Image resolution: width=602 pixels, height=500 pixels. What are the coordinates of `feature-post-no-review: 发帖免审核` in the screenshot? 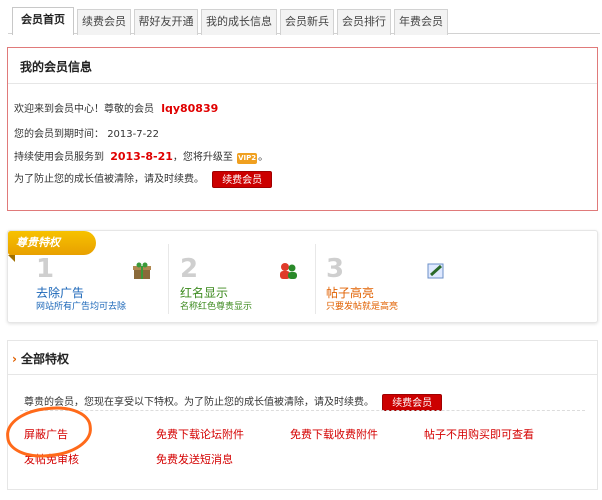 It's located at (51, 459).